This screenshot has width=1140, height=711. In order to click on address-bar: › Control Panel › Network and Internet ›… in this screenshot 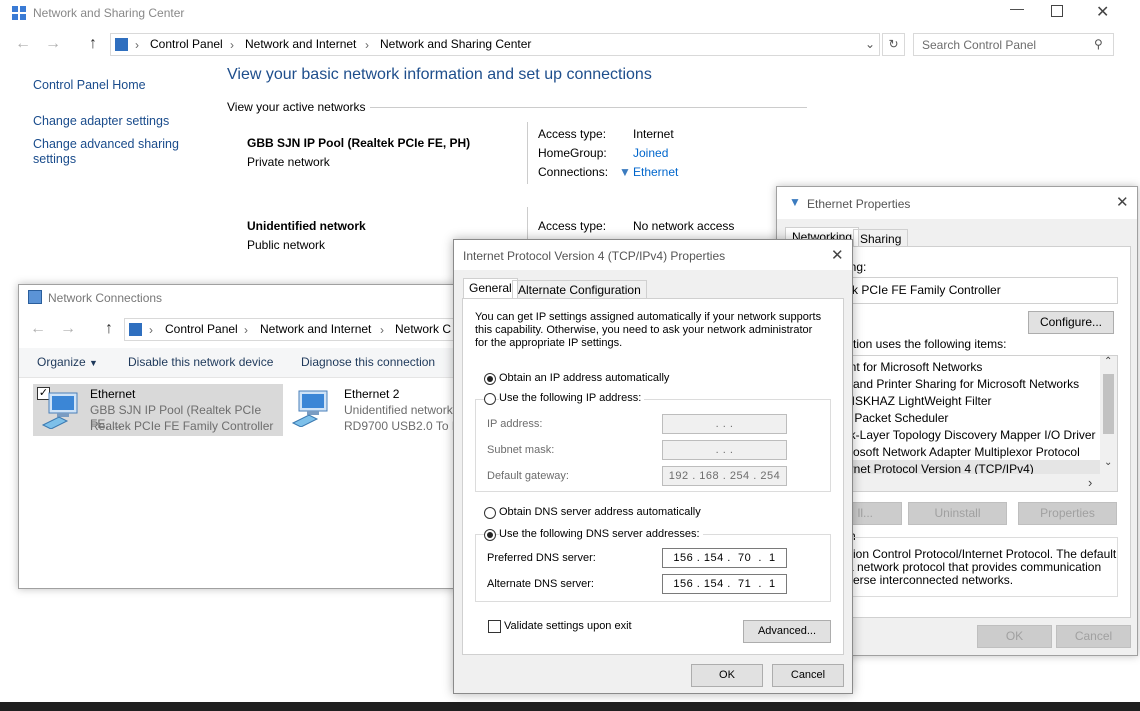, I will do `click(495, 44)`.